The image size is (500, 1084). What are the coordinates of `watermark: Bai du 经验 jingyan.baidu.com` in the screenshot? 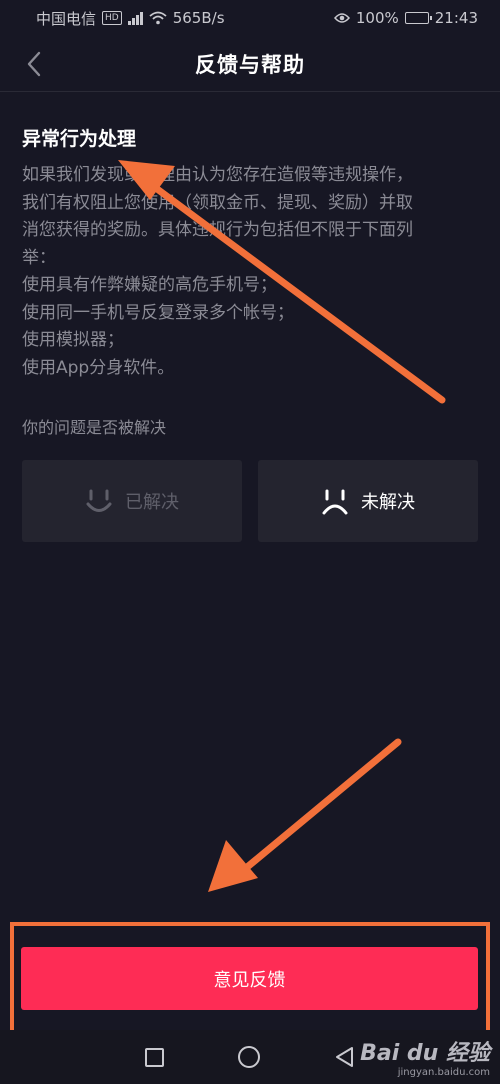 It's located at (425, 1056).